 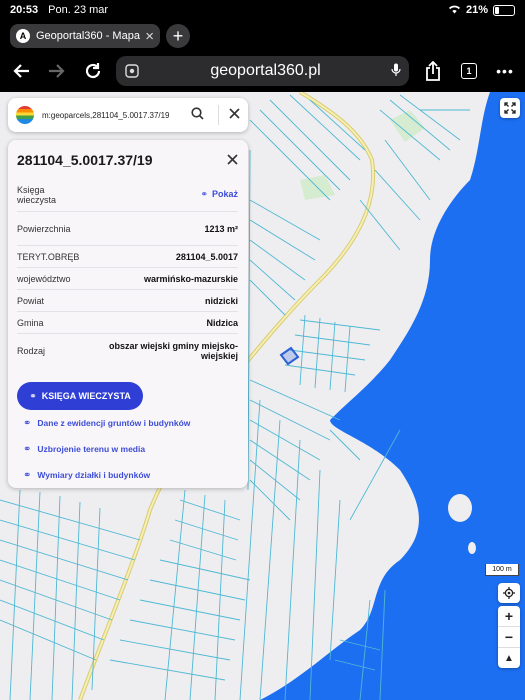 What do you see at coordinates (234, 115) in the screenshot?
I see `clear-search-icon` at bounding box center [234, 115].